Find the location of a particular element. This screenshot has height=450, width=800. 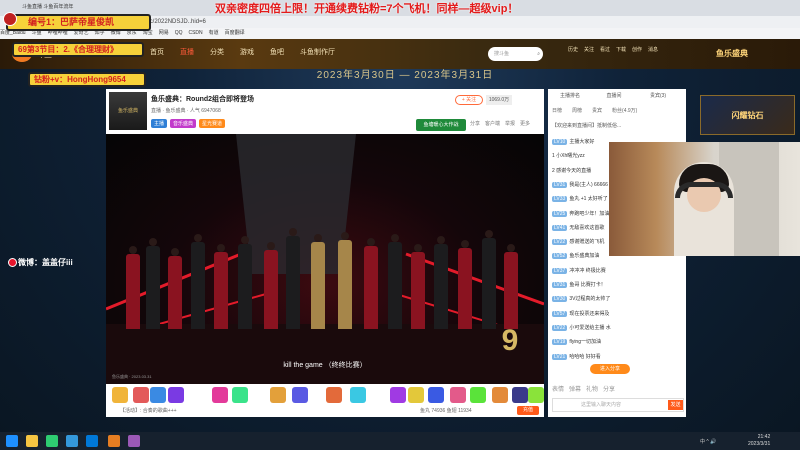

chat-tool-icon: 弹幕 is located at coordinates (575, 390).